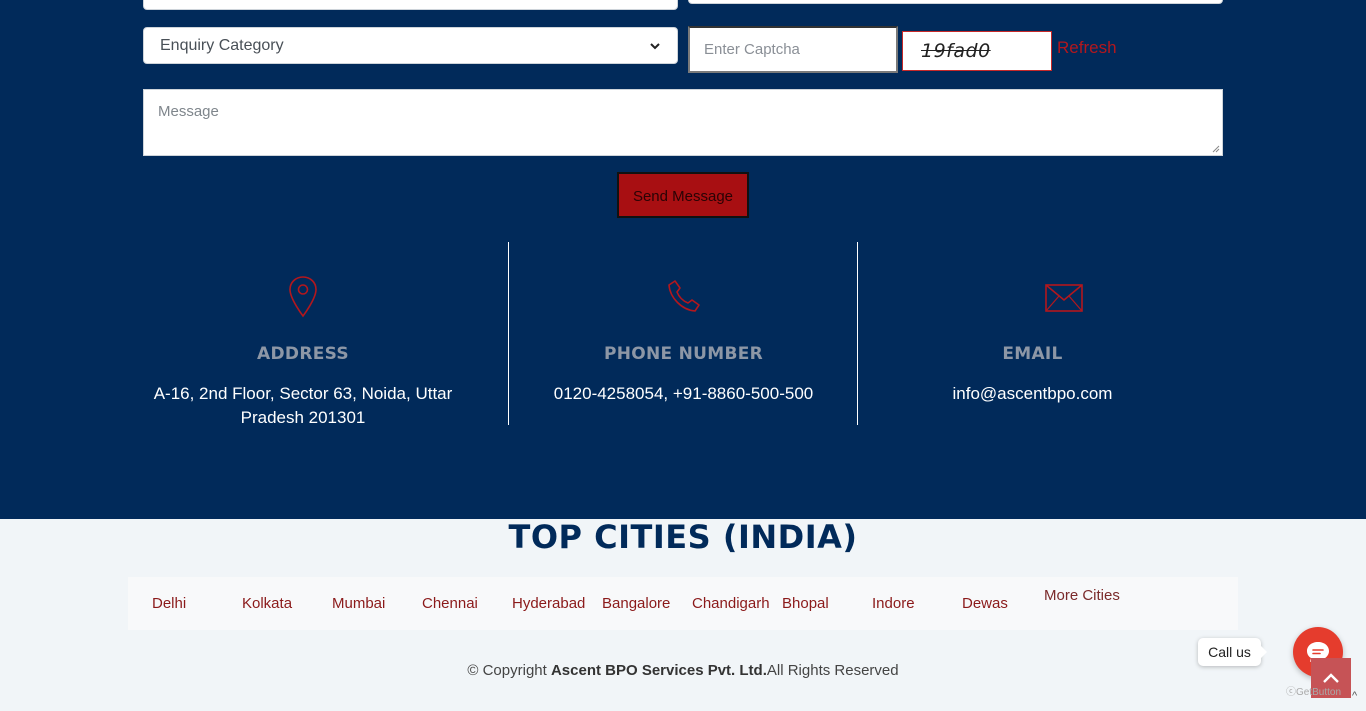 This screenshot has width=1366, height=711. I want to click on company-name: Ascent BPO Services Pvt. Ltd., so click(658, 670).